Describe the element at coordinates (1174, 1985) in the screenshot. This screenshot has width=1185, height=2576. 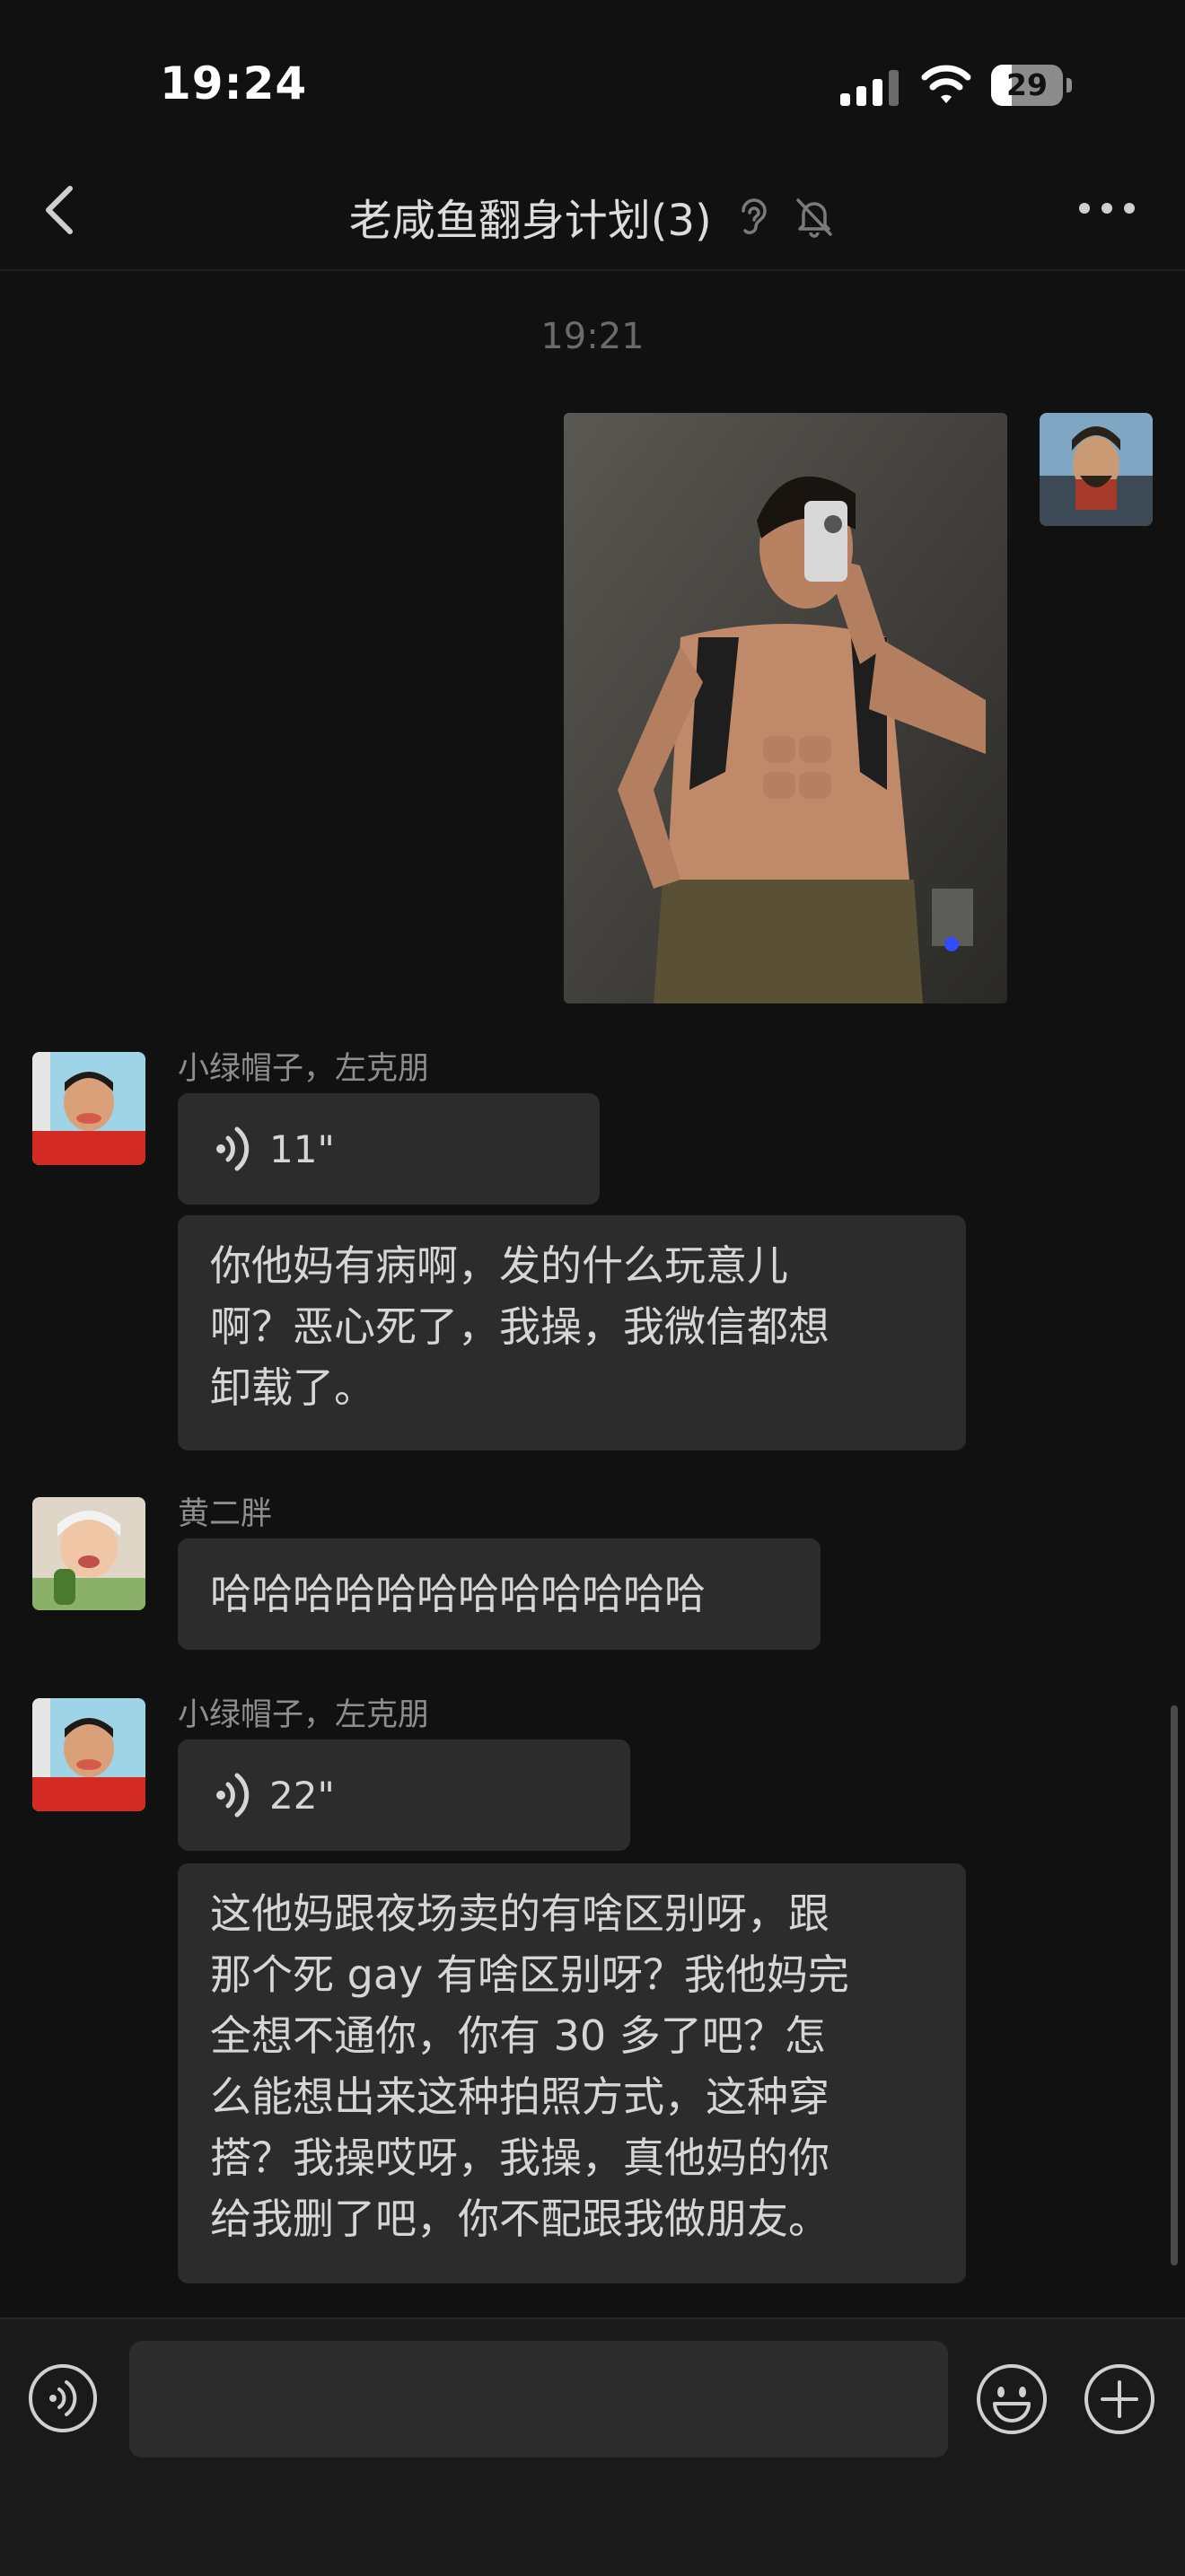
I see `scrollbar` at that location.